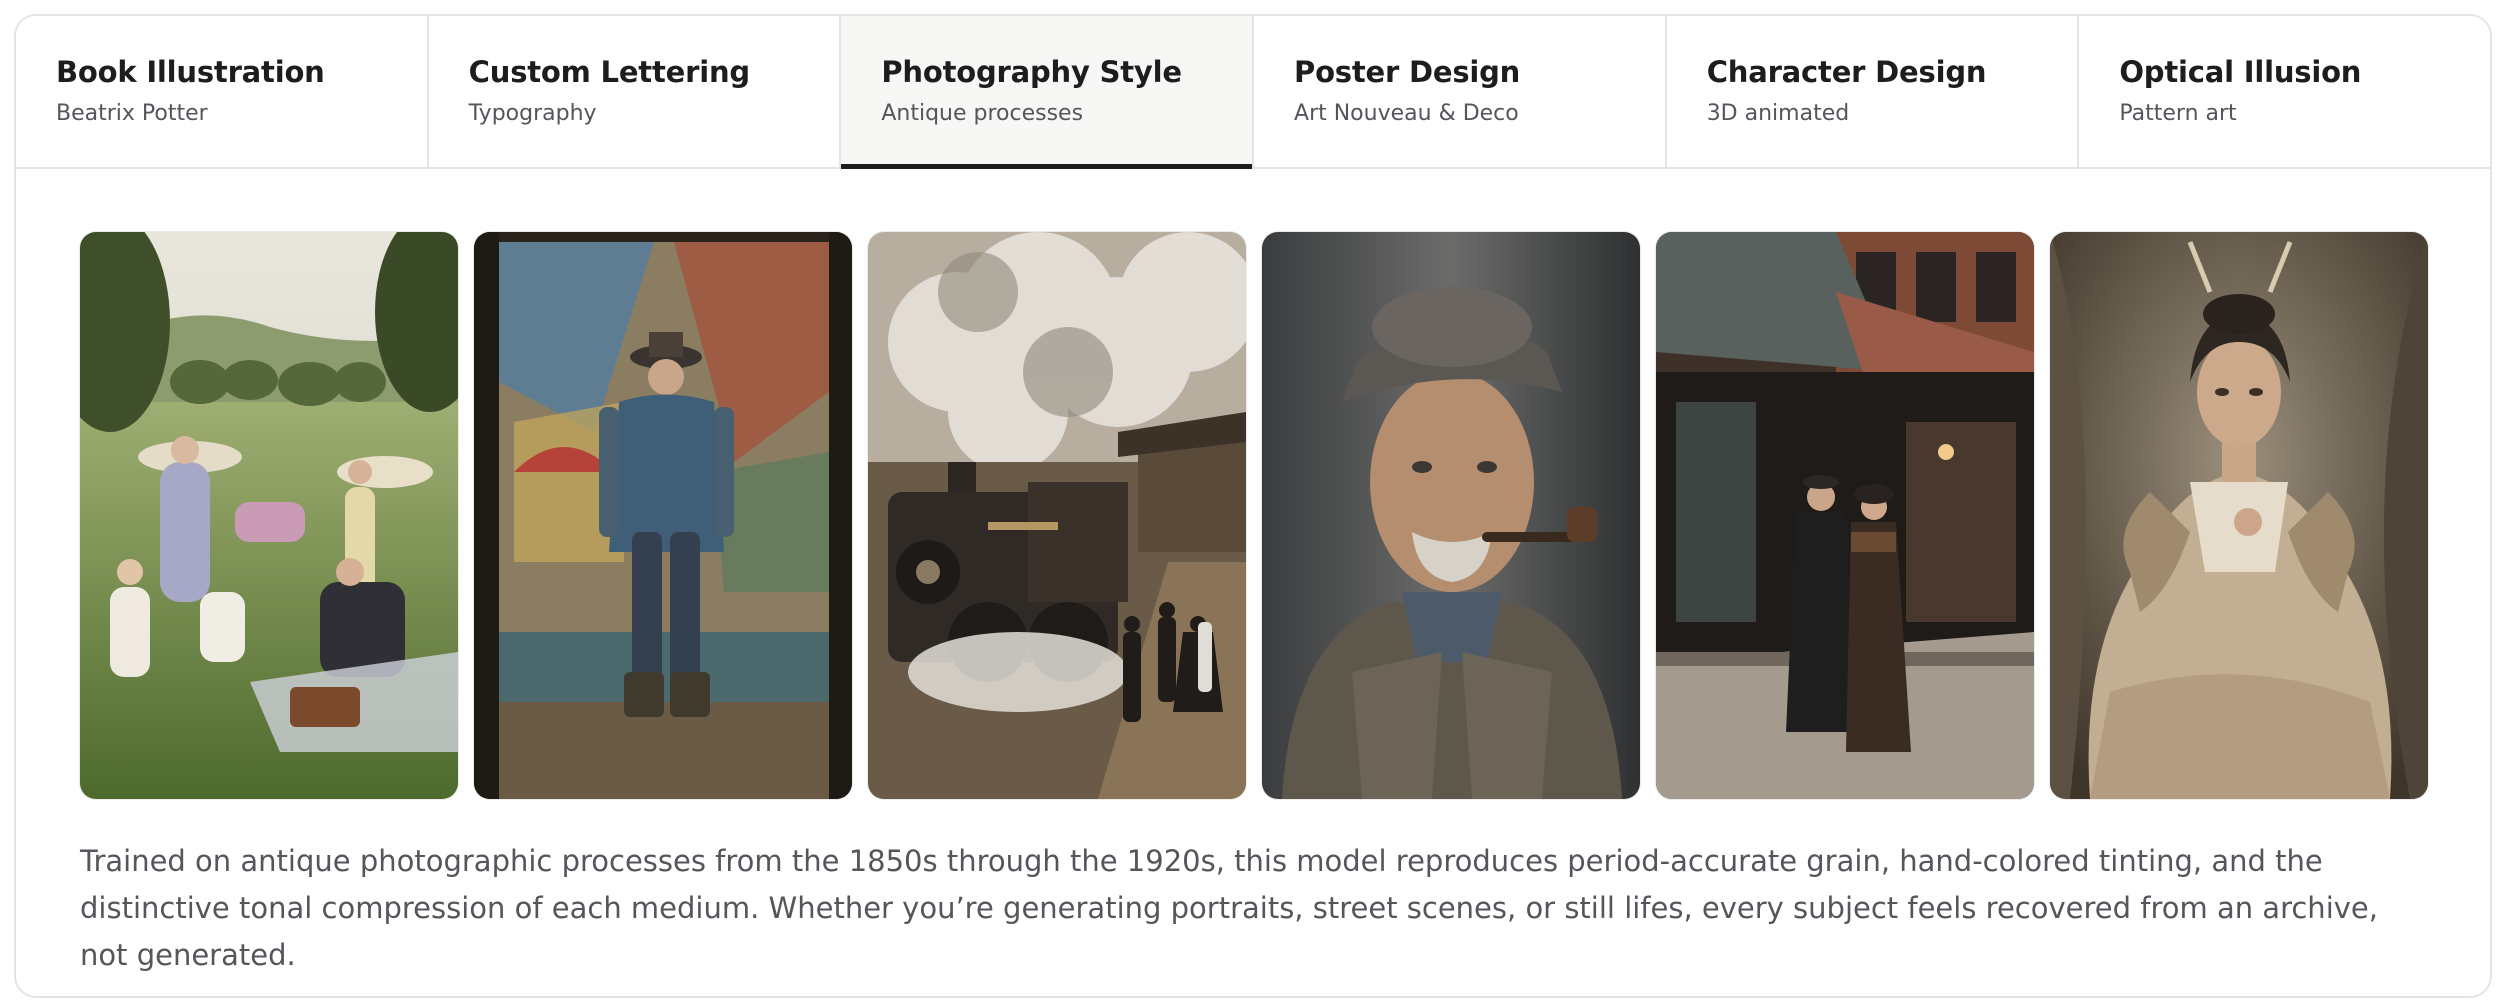  Describe the element at coordinates (635, 91) in the screenshot. I see `tab-custom-lettering: Custom Lettering Typography` at that location.